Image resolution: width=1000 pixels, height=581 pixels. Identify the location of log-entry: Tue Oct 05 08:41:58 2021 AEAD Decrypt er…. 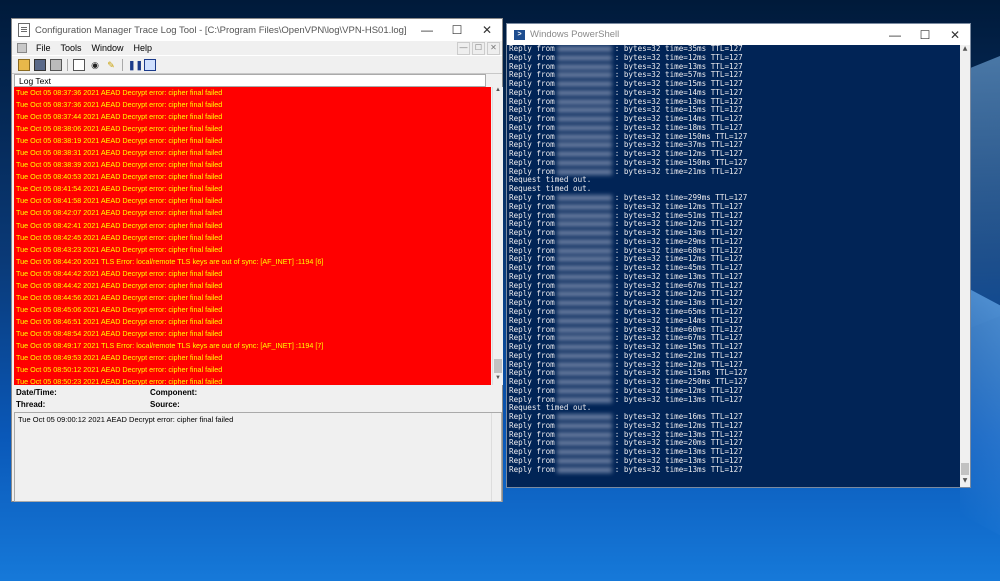
(252, 201).